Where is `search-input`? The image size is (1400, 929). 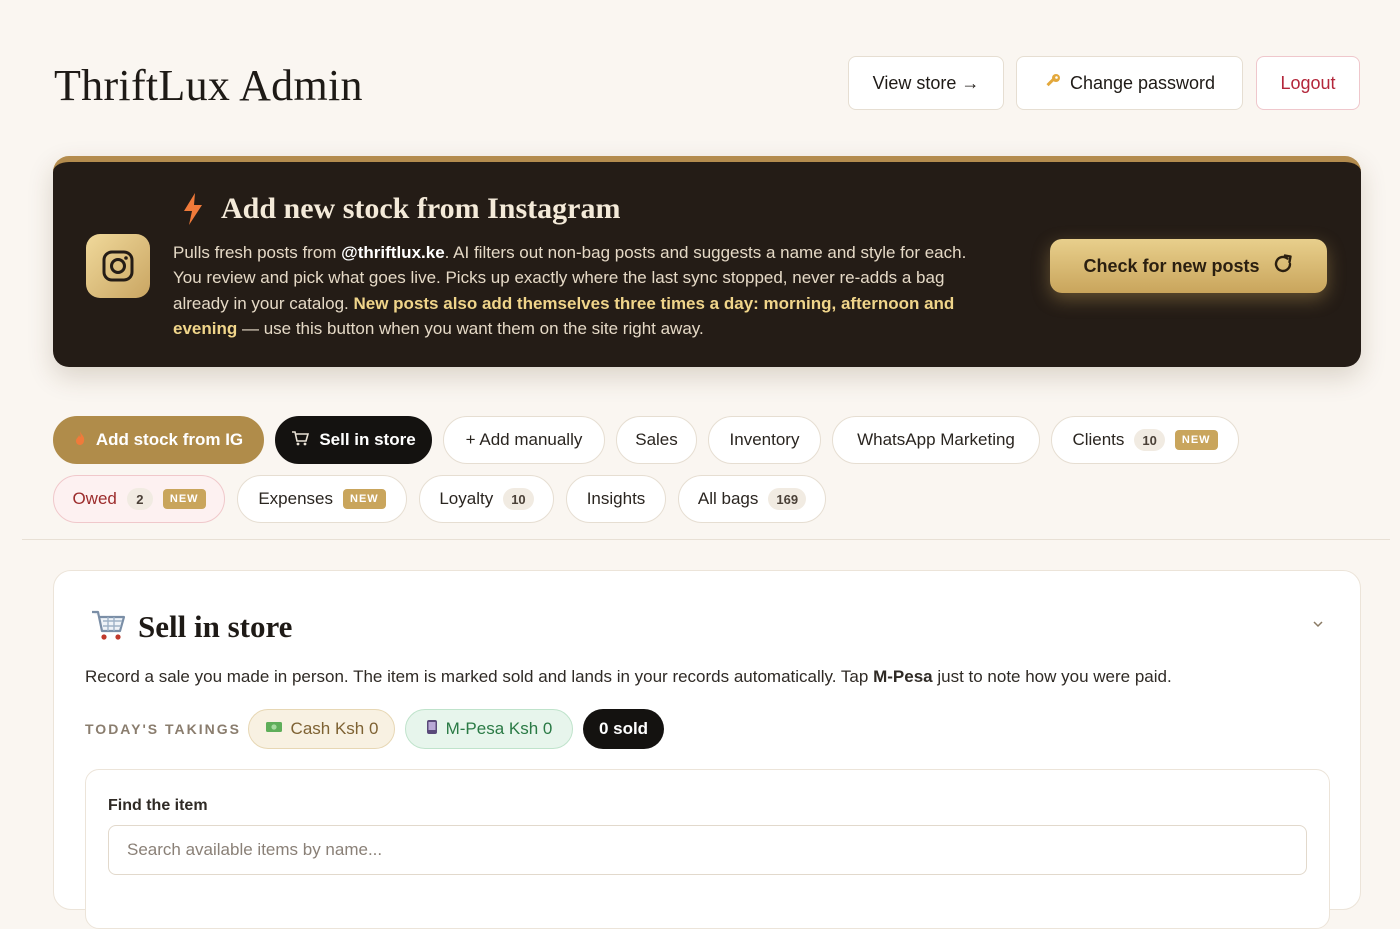 search-input is located at coordinates (707, 850).